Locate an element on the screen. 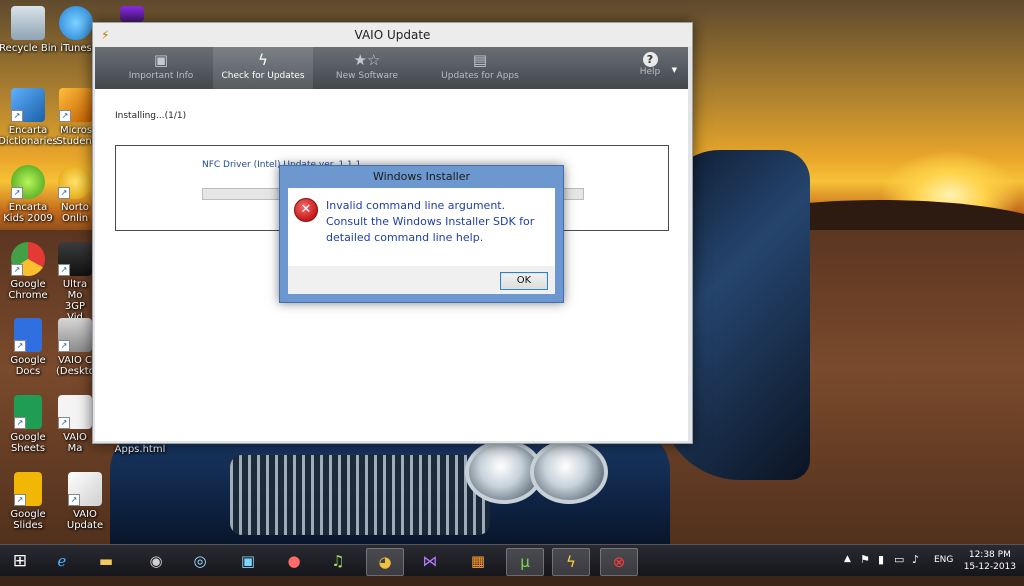 The height and width of the screenshot is (586, 1024). lightning-icon: ϟ is located at coordinates (263, 60).